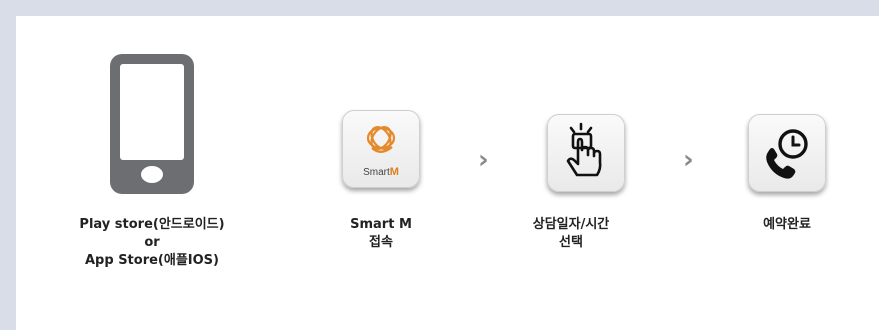  I want to click on app-icon-label-prefix: Smart, so click(376, 172).